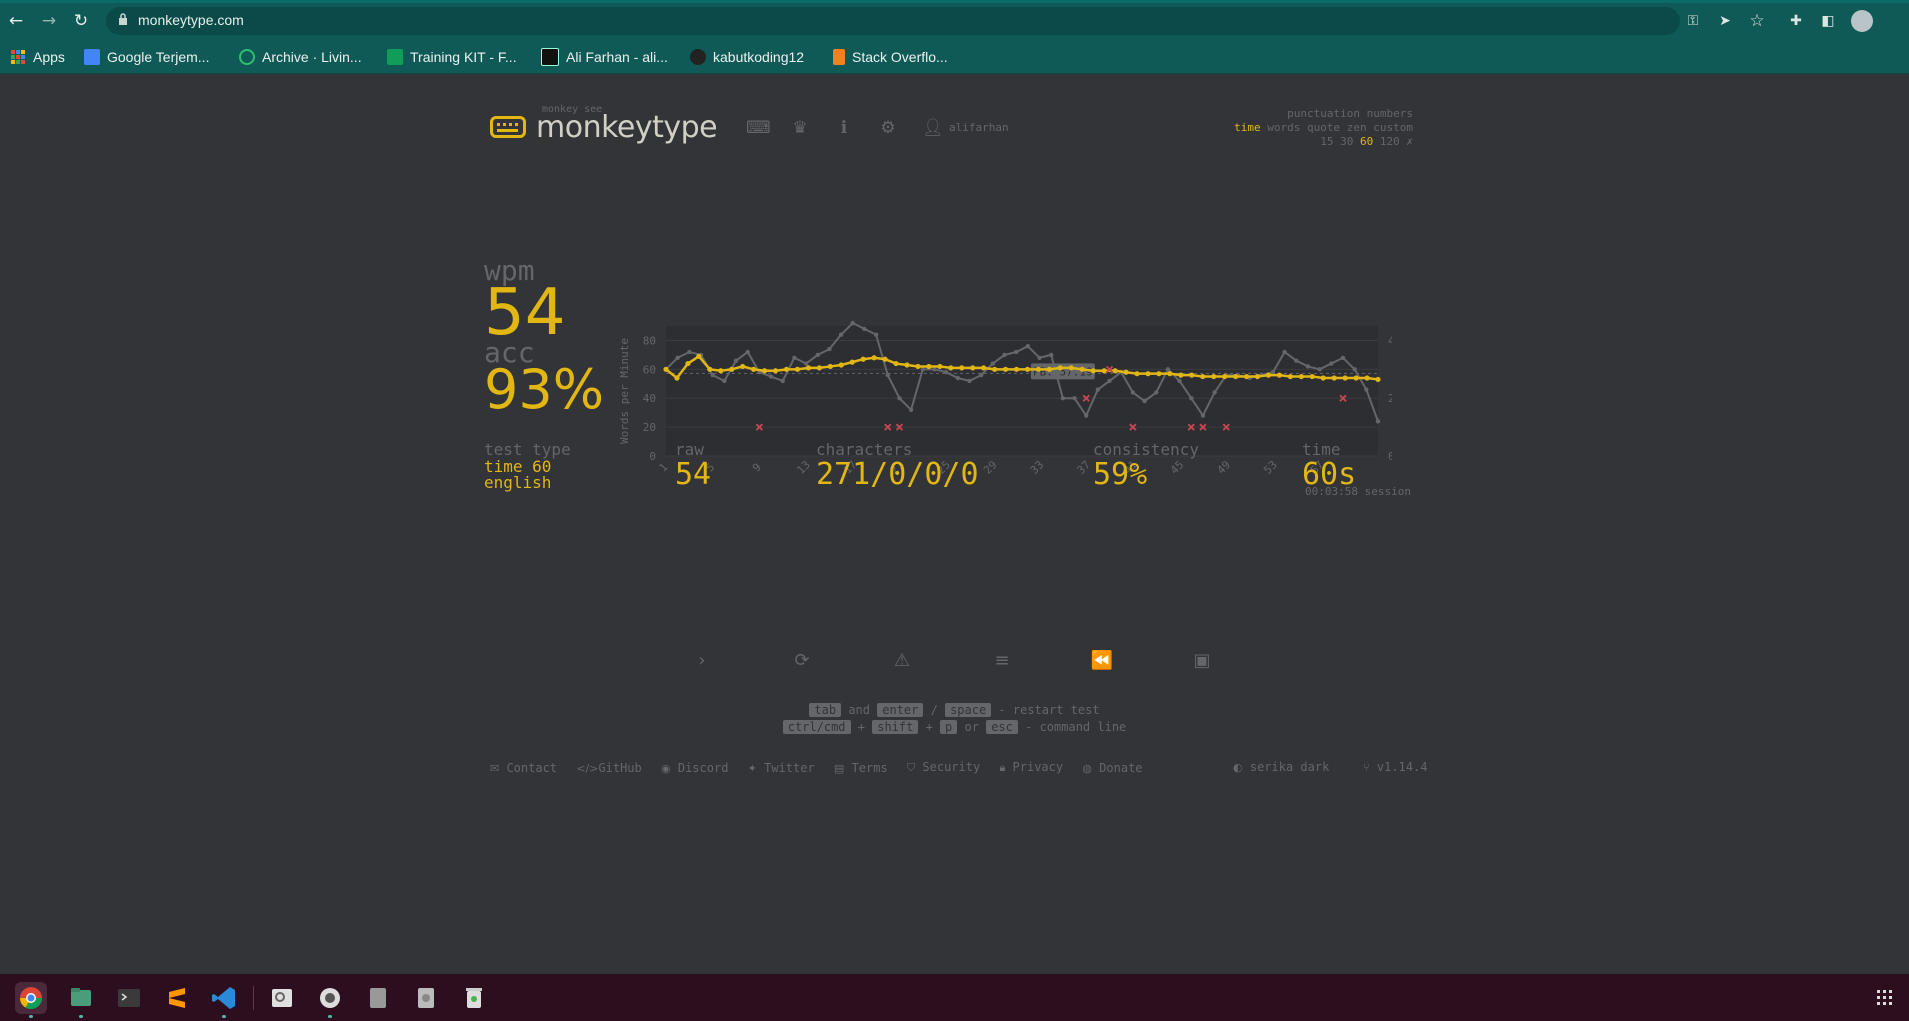 This screenshot has height=1021, width=1909. I want to click on config-mode-custom: custom, so click(1393, 127).